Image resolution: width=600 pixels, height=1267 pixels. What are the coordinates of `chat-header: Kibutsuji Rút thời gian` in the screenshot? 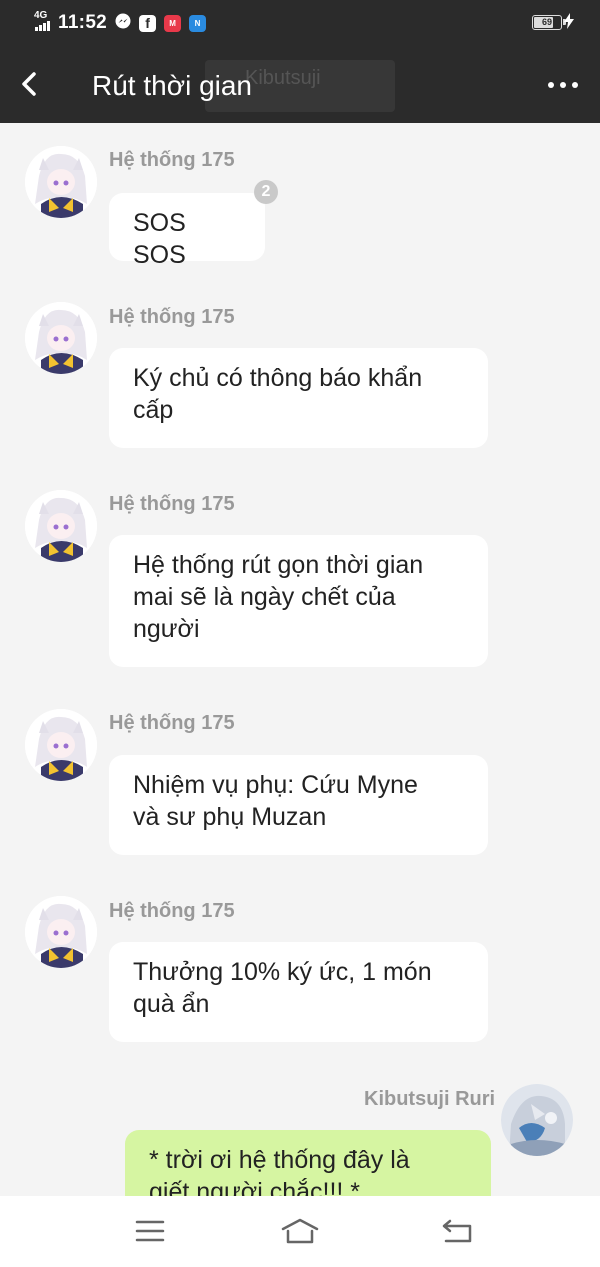 It's located at (300, 84).